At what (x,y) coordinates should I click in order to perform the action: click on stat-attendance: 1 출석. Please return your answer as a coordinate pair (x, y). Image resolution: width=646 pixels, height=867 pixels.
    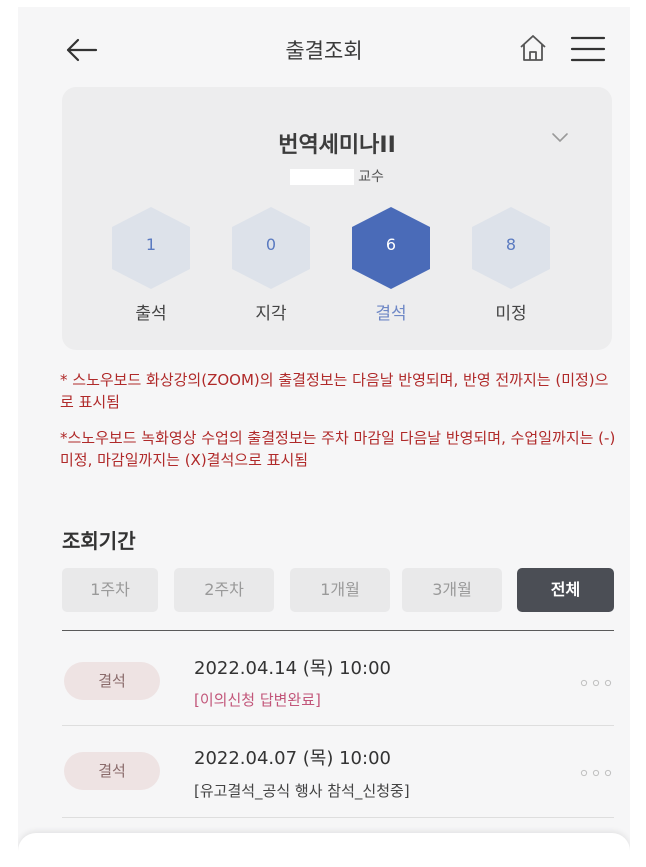
    Looking at the image, I should click on (151, 265).